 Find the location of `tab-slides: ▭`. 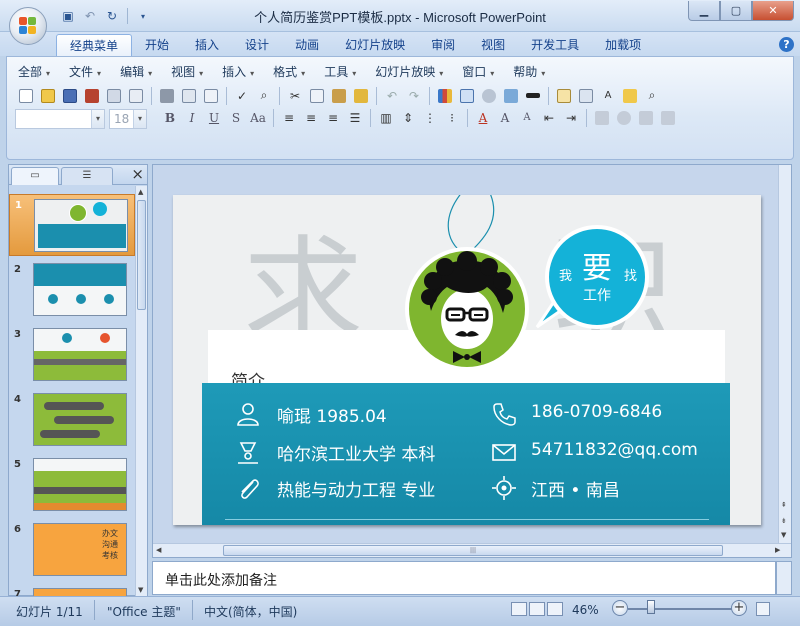

tab-slides: ▭ is located at coordinates (35, 176).